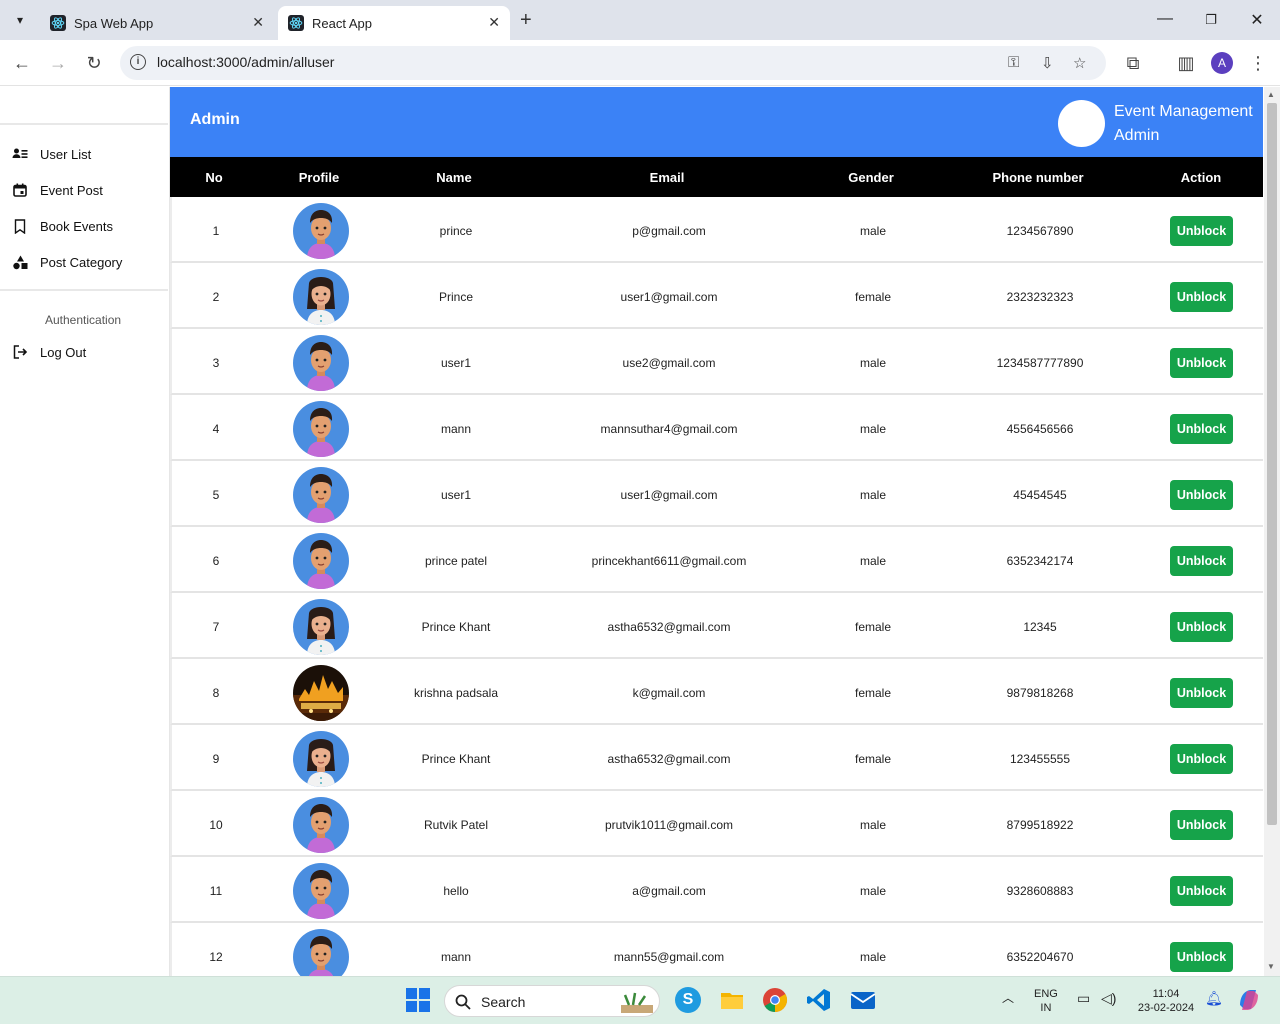  Describe the element at coordinates (81, 262) in the screenshot. I see `sidebar-item-label: Post Category` at that location.